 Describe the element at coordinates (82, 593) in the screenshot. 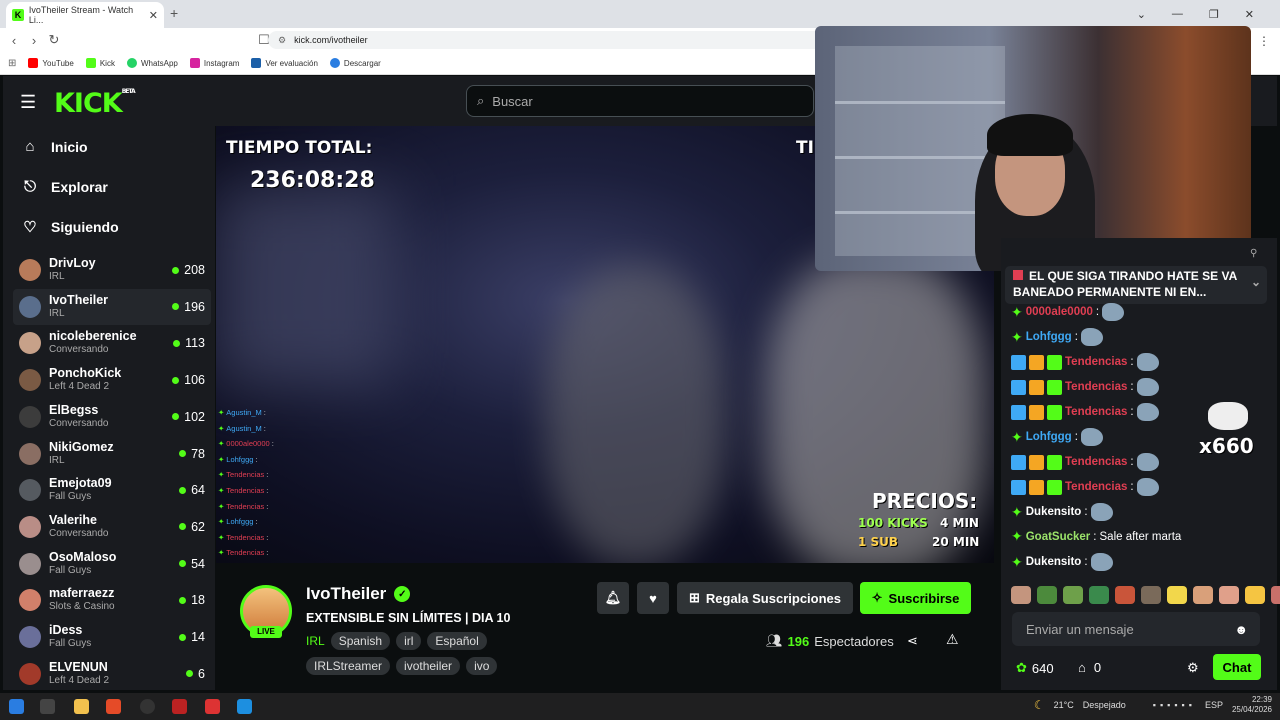

I see `channel-name: maferraezz` at that location.